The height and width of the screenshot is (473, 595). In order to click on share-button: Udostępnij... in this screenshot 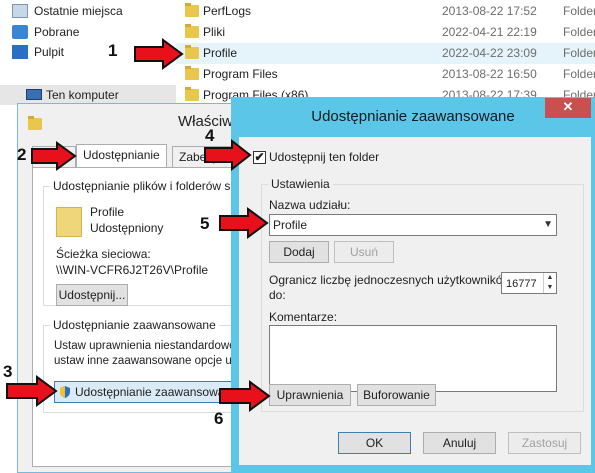, I will do `click(92, 295)`.